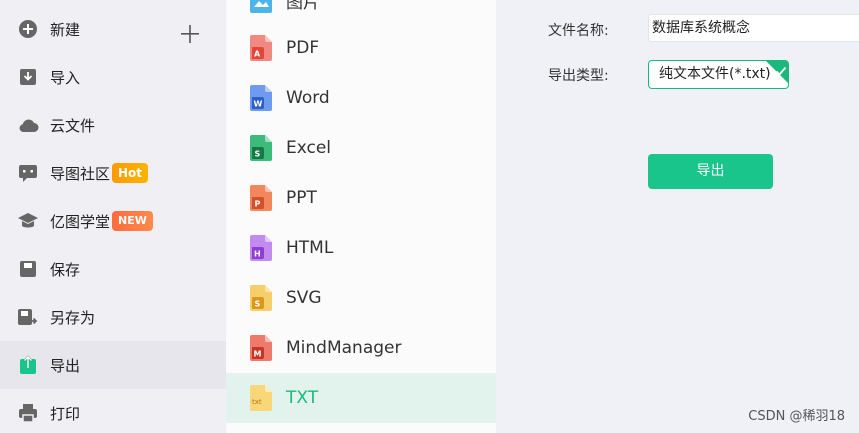 The height and width of the screenshot is (433, 859). I want to click on add-icon, so click(190, 34).